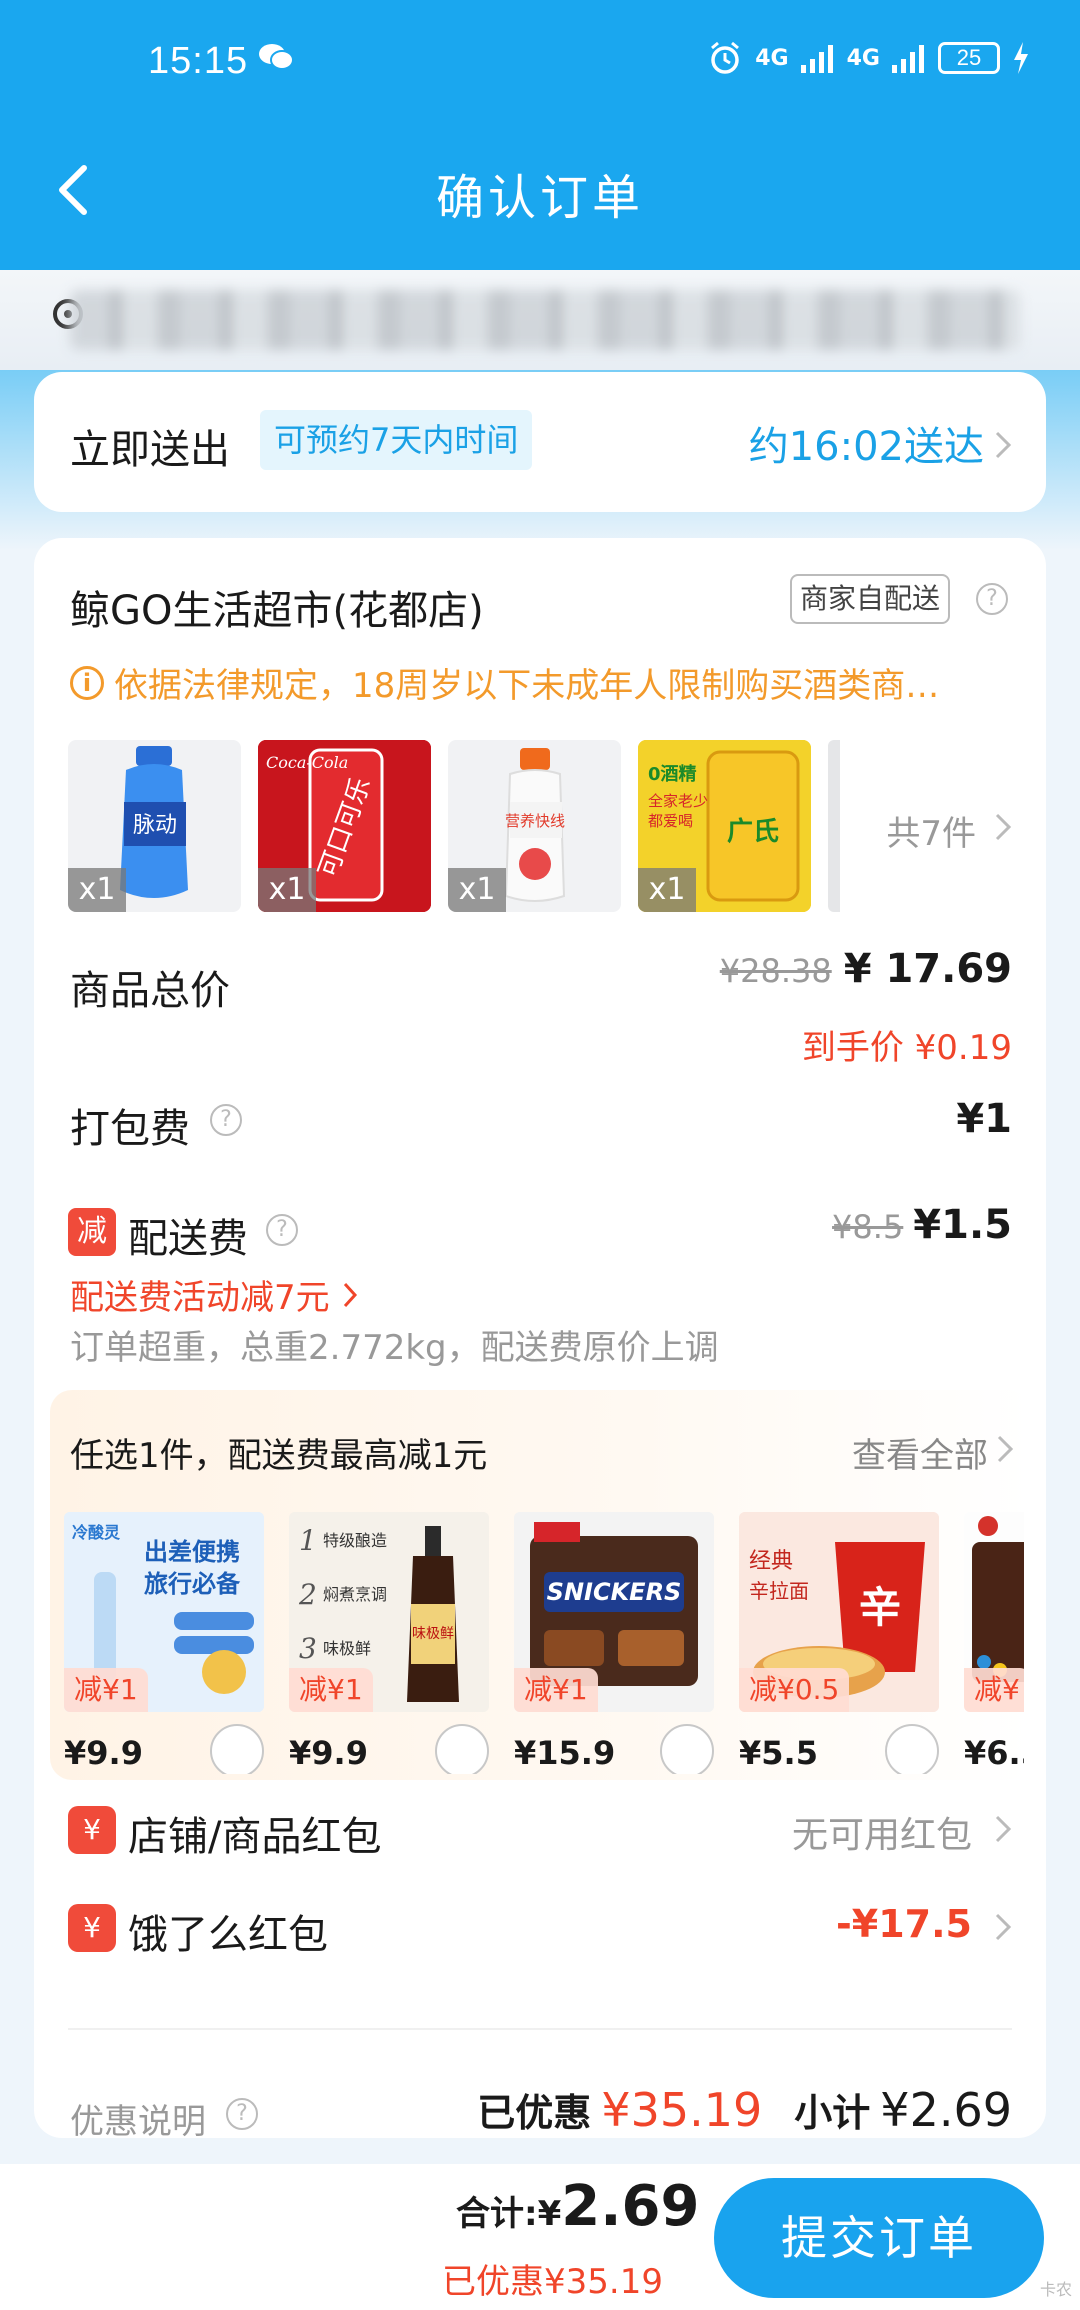  Describe the element at coordinates (96, 1532) in the screenshot. I see `svg-text: 冷酸灵` at that location.